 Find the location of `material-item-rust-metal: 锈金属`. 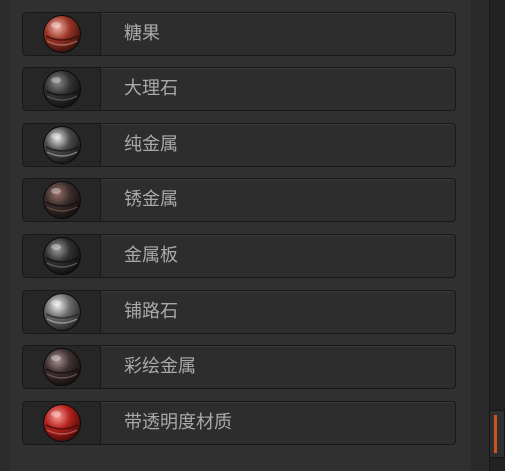

material-item-rust-metal: 锈金属 is located at coordinates (239, 200).